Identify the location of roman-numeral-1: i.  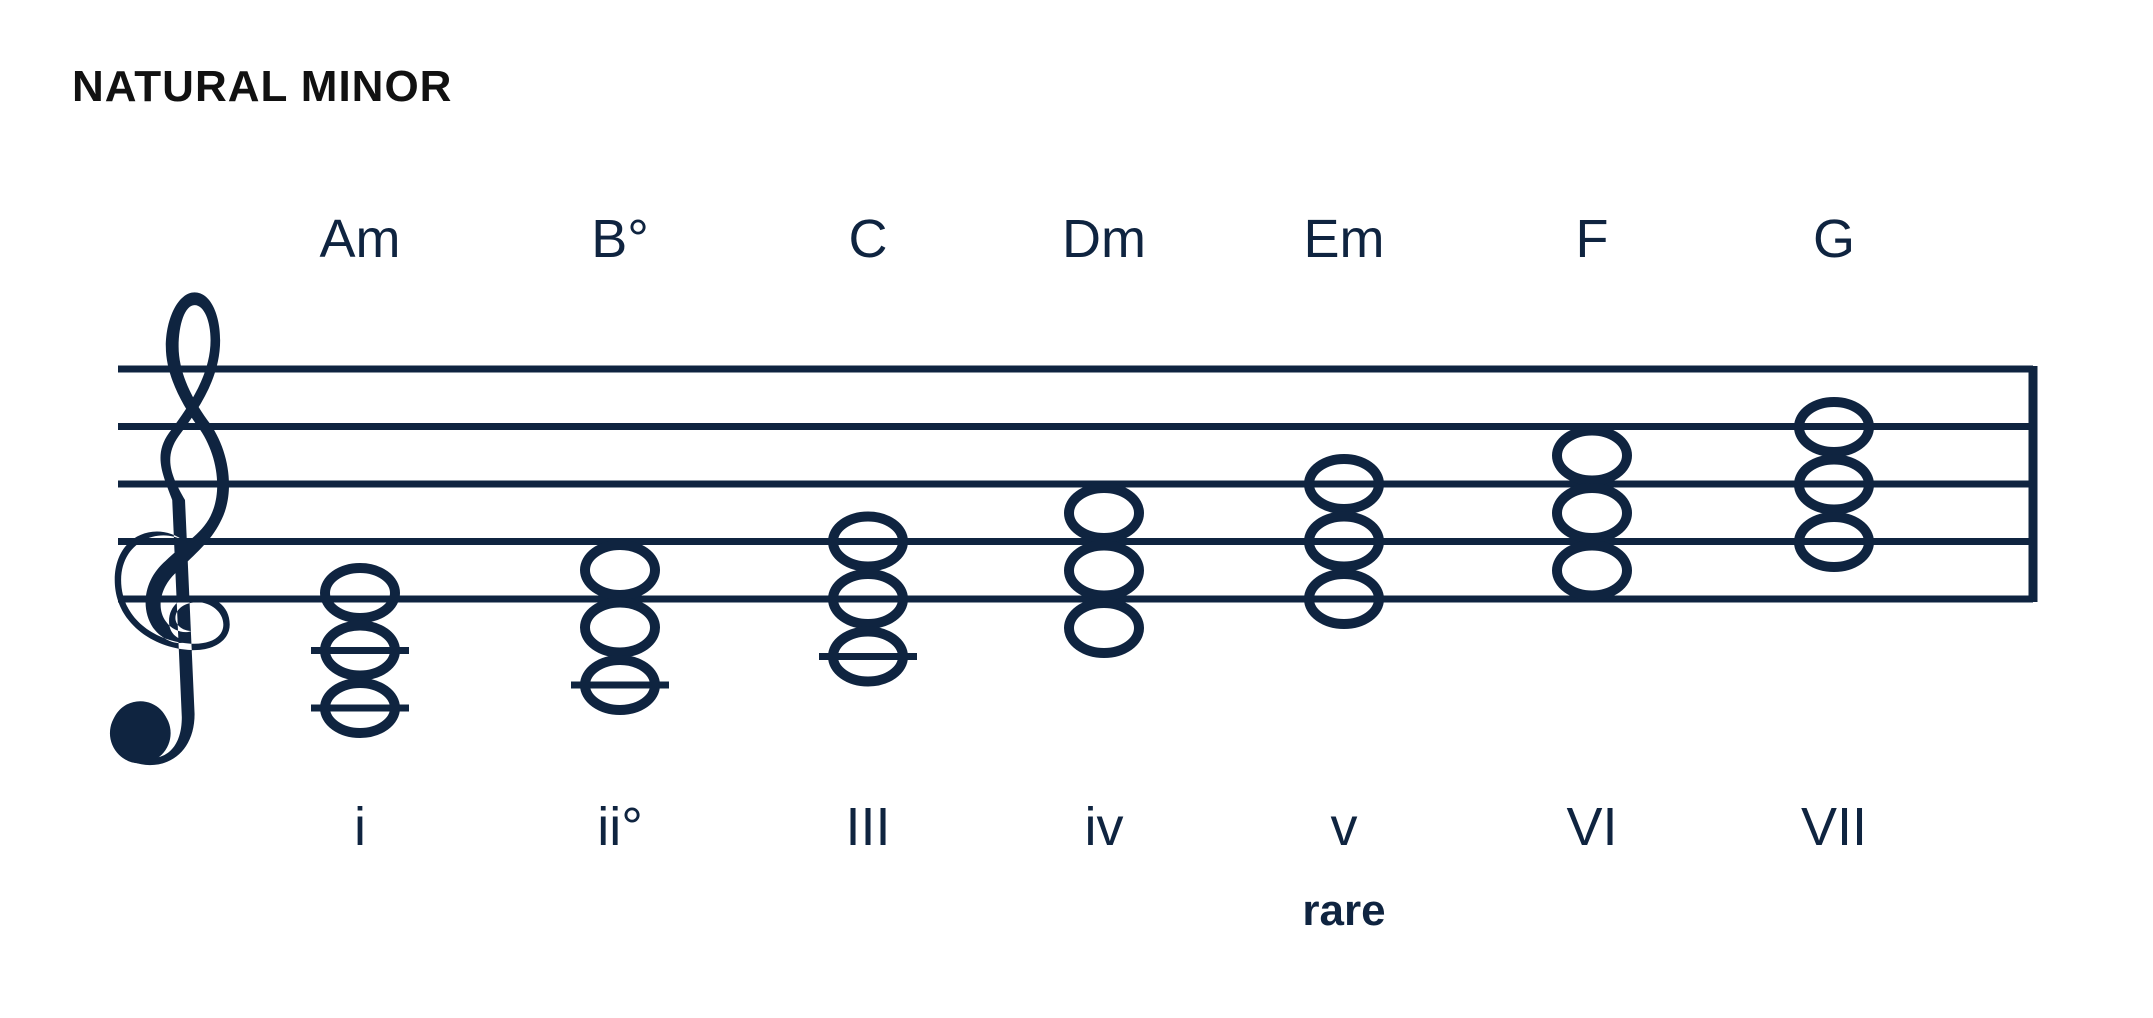
(360, 827).